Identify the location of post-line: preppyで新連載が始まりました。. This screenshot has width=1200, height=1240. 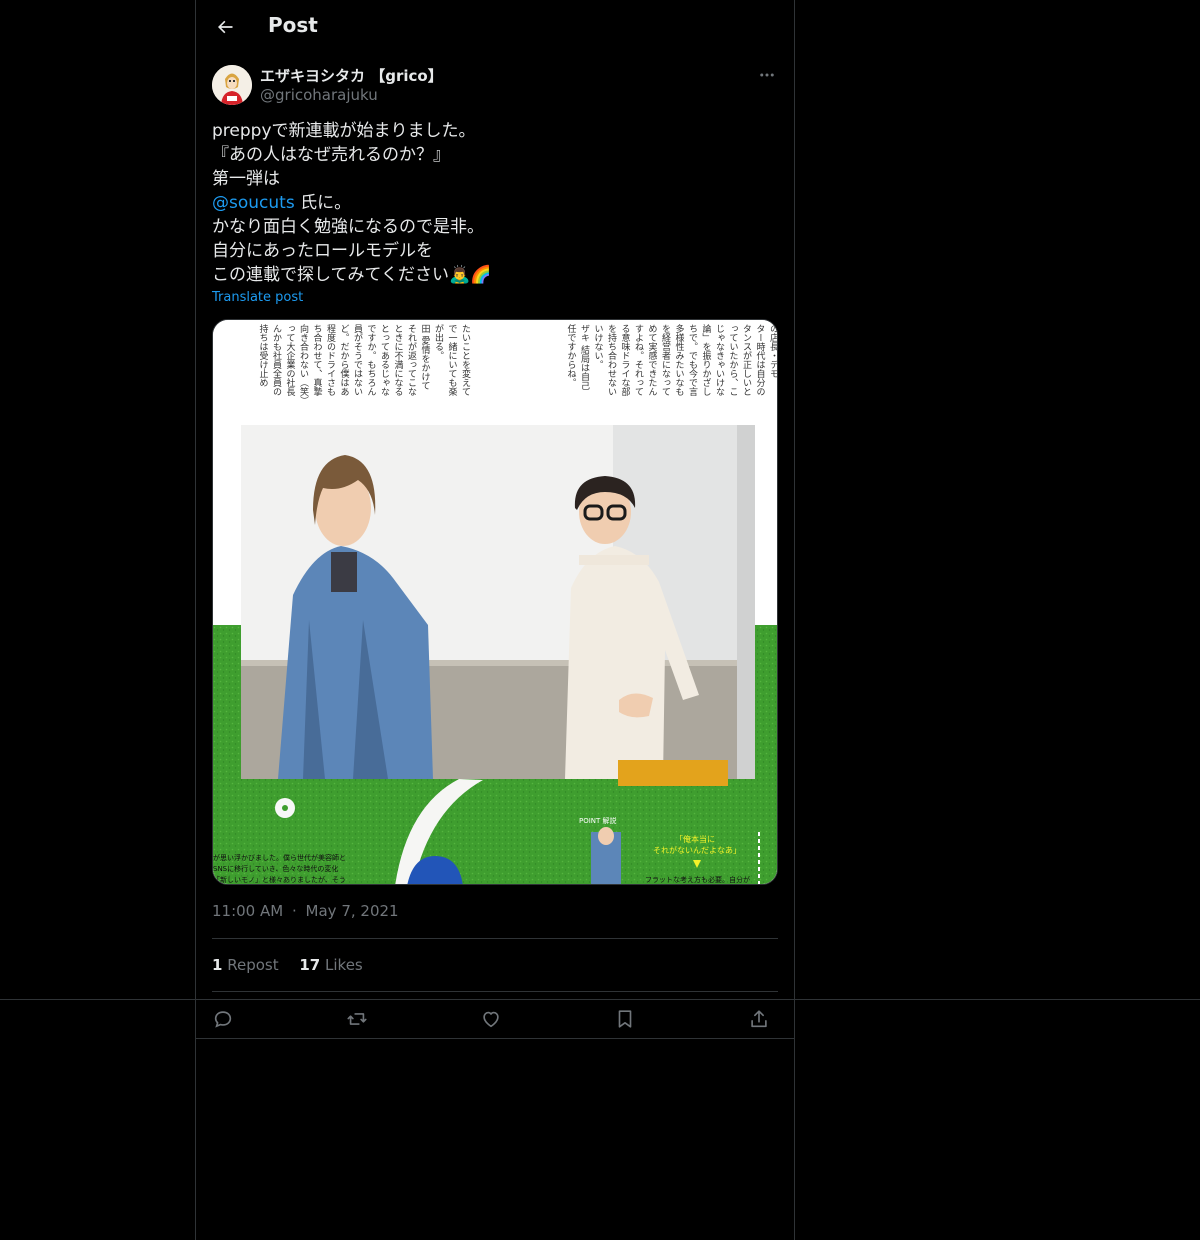
(344, 131).